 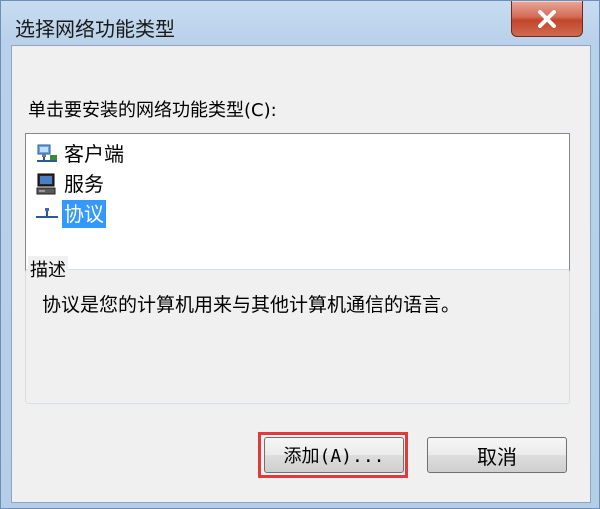 What do you see at coordinates (84, 214) in the screenshot?
I see `list-item-label: 协议` at bounding box center [84, 214].